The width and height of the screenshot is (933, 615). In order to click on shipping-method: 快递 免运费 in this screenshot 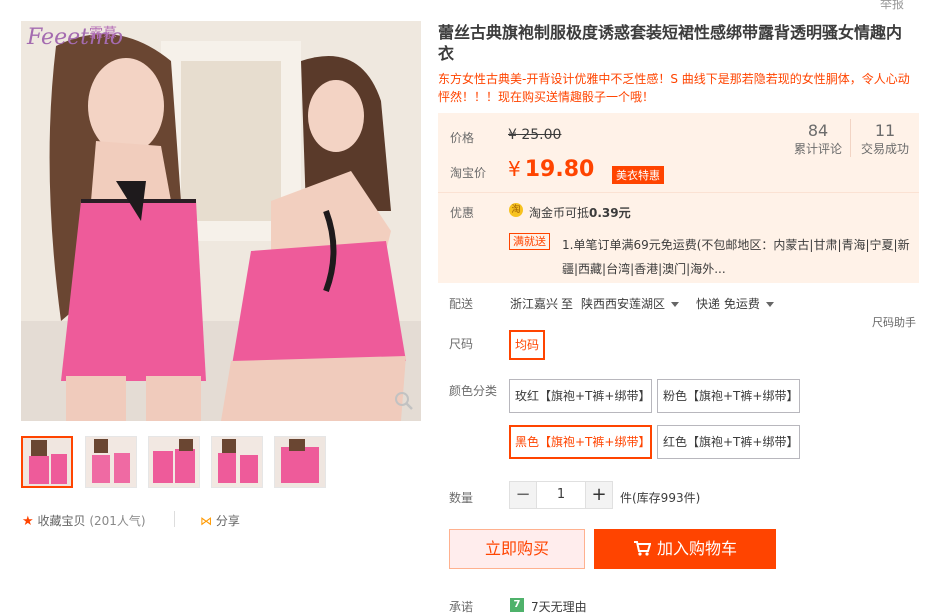, I will do `click(728, 304)`.